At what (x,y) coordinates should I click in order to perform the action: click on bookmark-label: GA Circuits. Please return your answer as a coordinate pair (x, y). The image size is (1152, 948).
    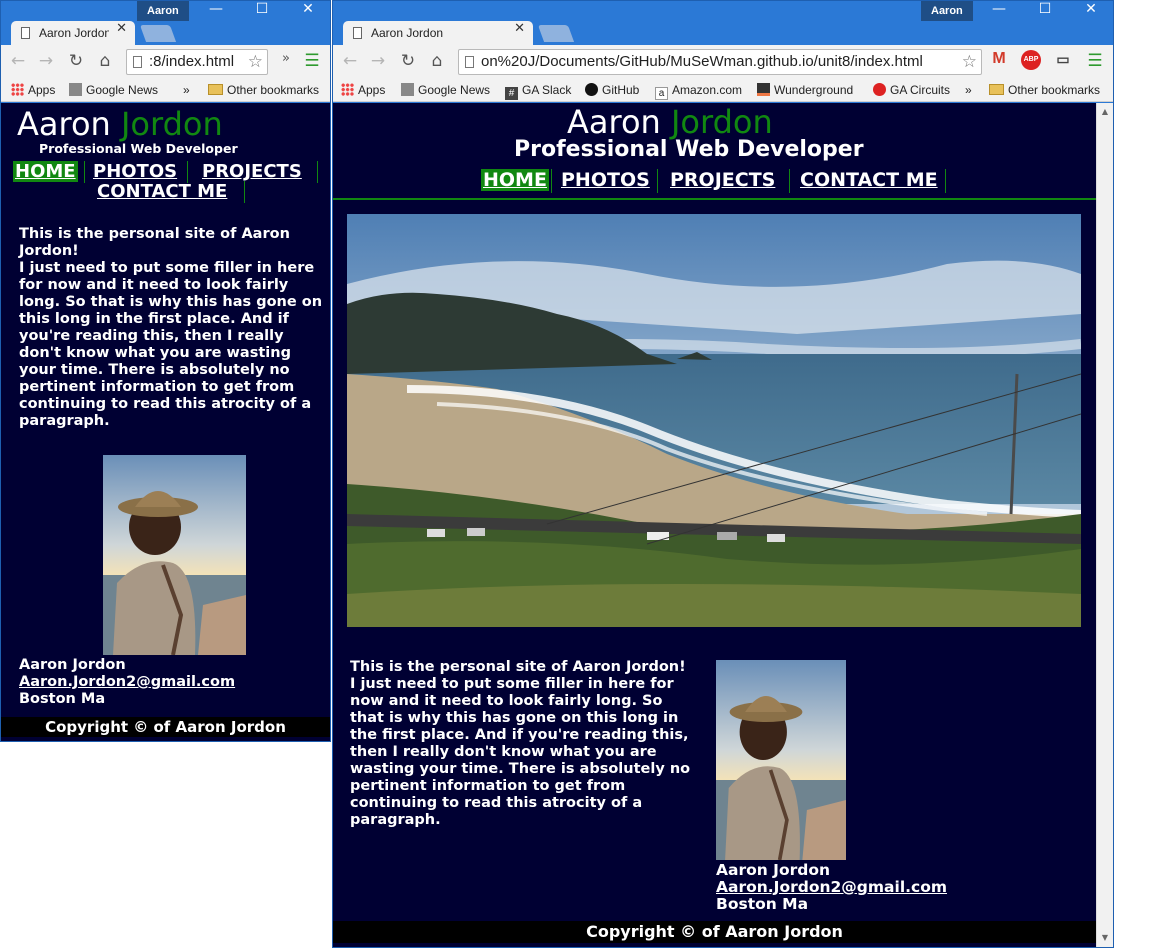
    Looking at the image, I should click on (920, 90).